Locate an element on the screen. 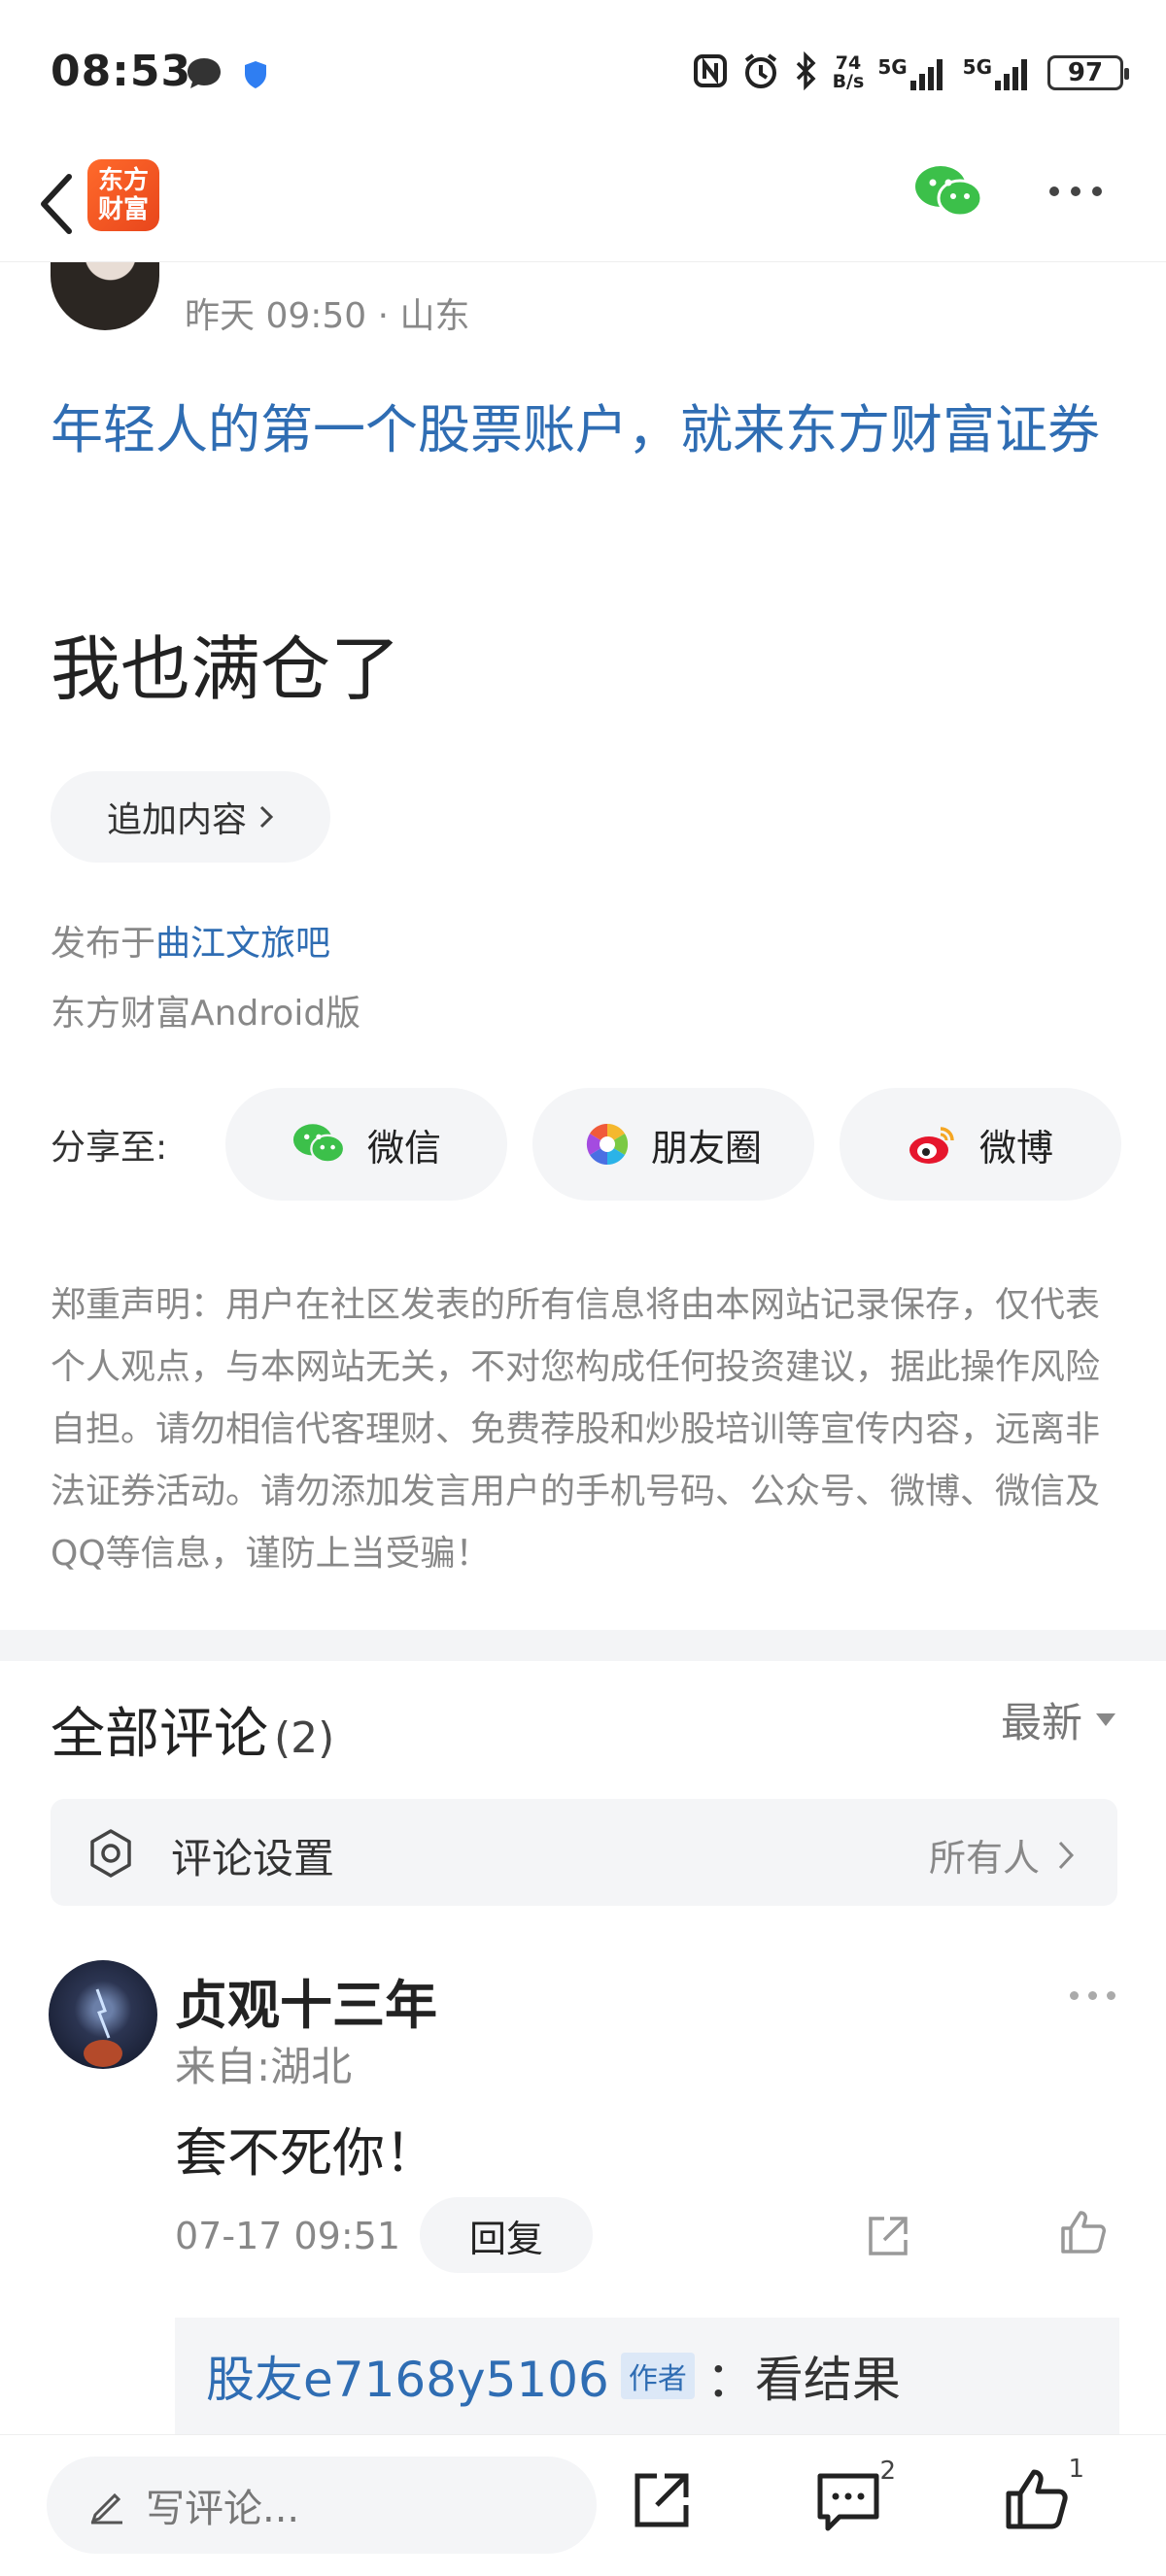  network-speed: 74 B/s is located at coordinates (849, 72).